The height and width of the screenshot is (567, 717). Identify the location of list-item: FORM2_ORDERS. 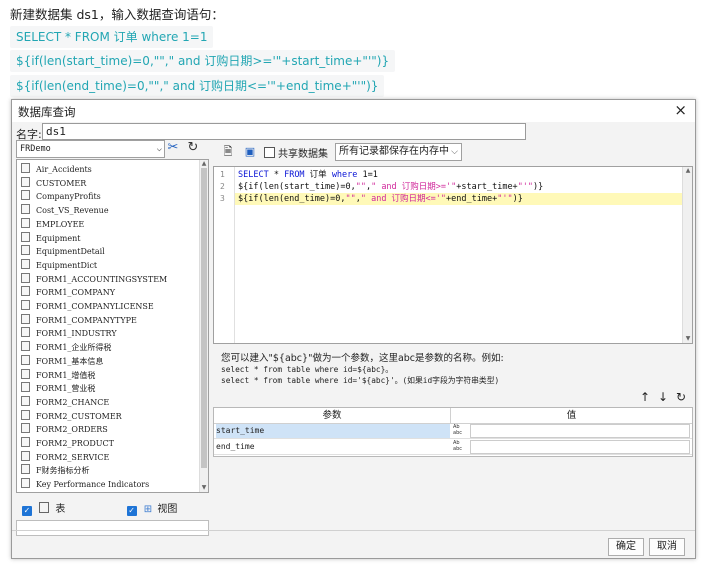
(64, 429).